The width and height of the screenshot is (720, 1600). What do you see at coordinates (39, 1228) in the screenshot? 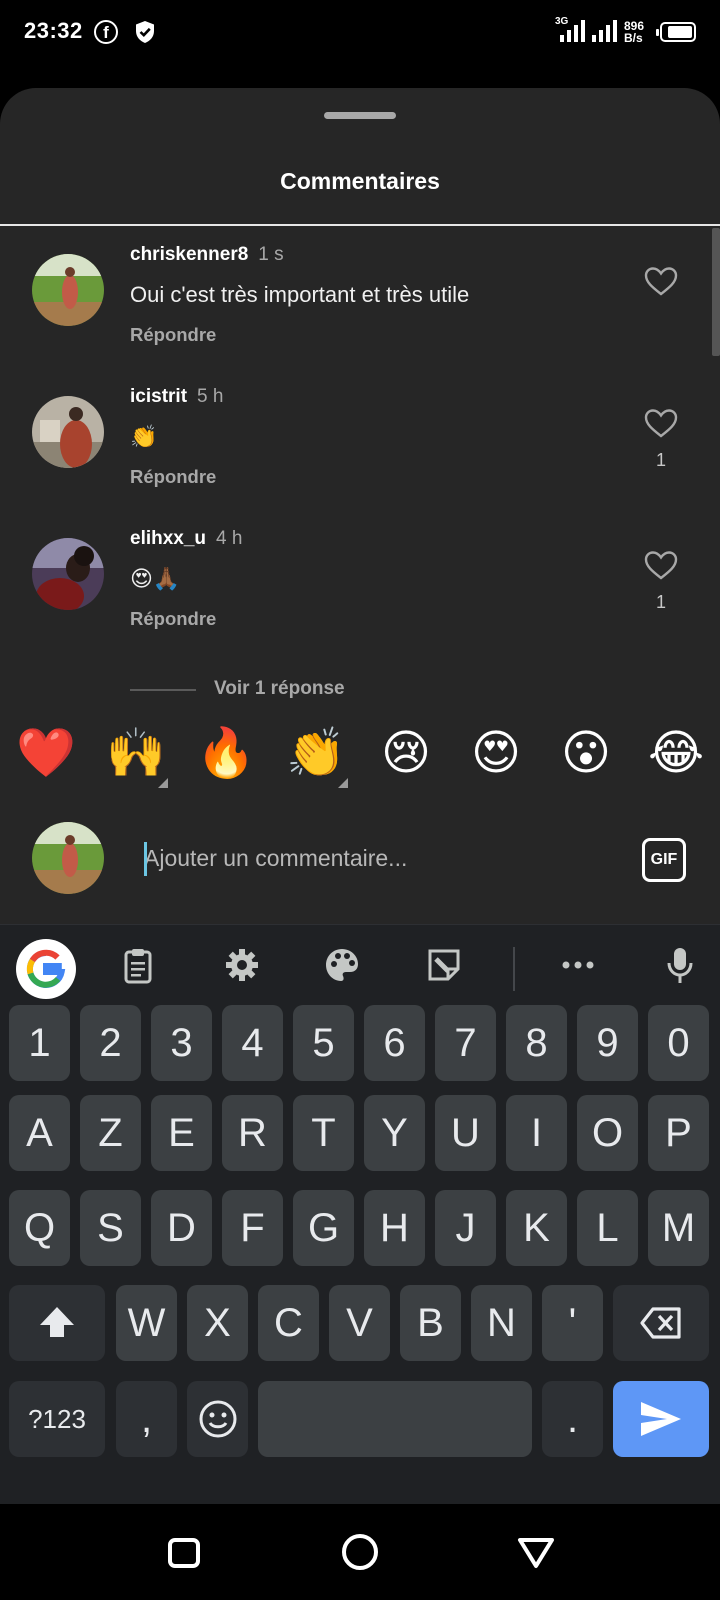
I see `key-q: Q` at bounding box center [39, 1228].